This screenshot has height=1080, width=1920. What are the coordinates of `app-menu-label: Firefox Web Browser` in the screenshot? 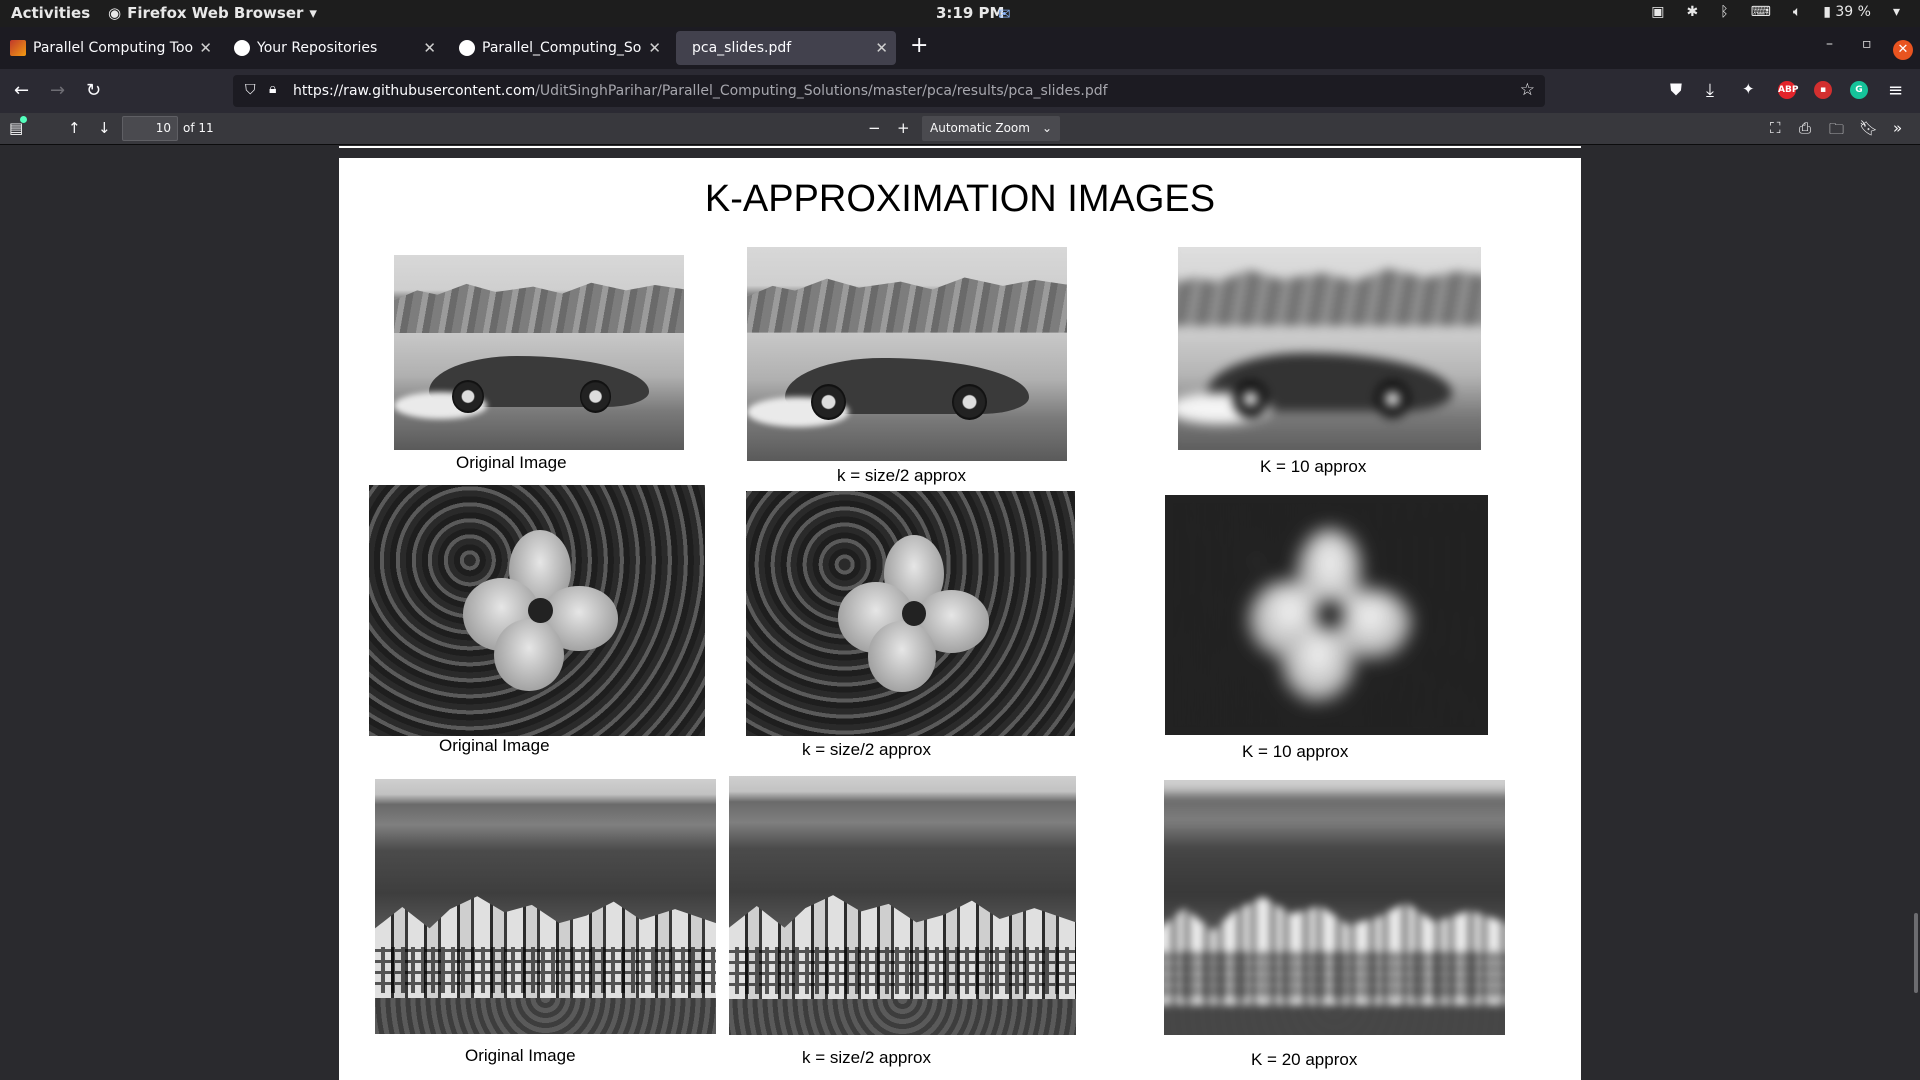 It's located at (215, 13).